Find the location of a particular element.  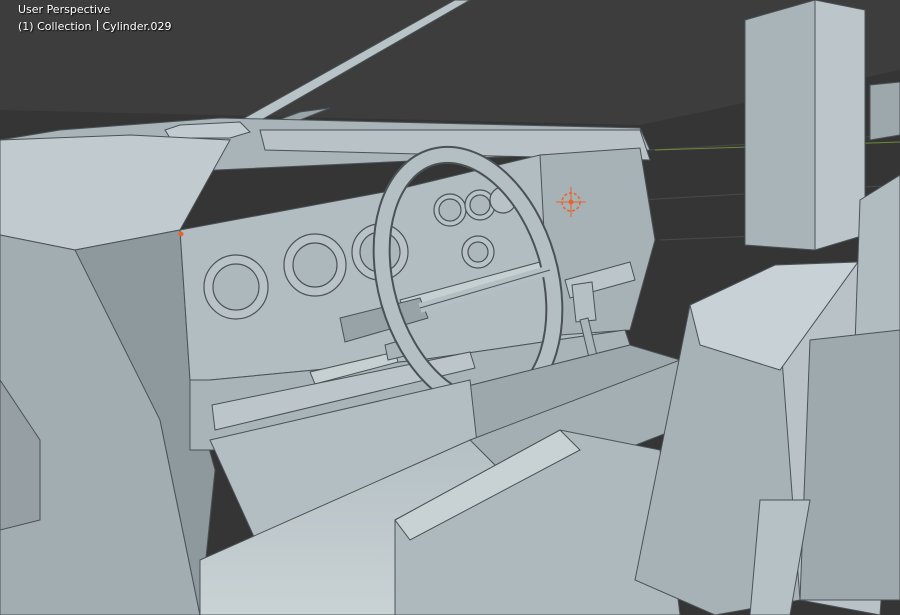

gear-lever-base is located at coordinates (584, 302).